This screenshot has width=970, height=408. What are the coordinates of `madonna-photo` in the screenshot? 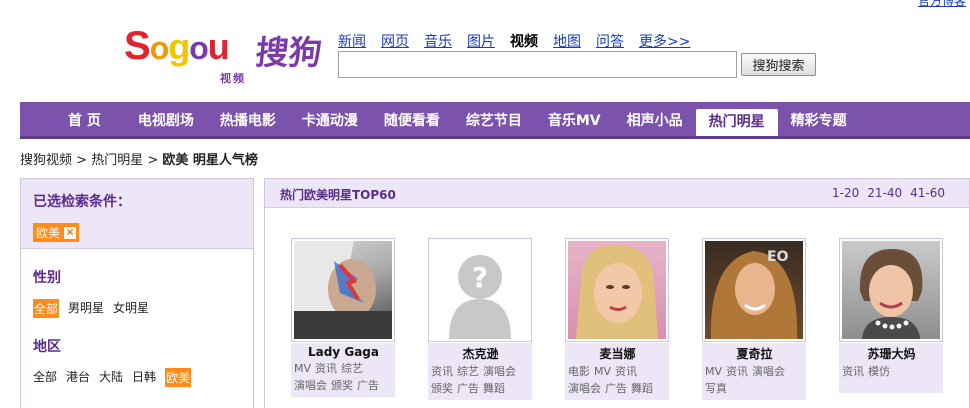 It's located at (617, 290).